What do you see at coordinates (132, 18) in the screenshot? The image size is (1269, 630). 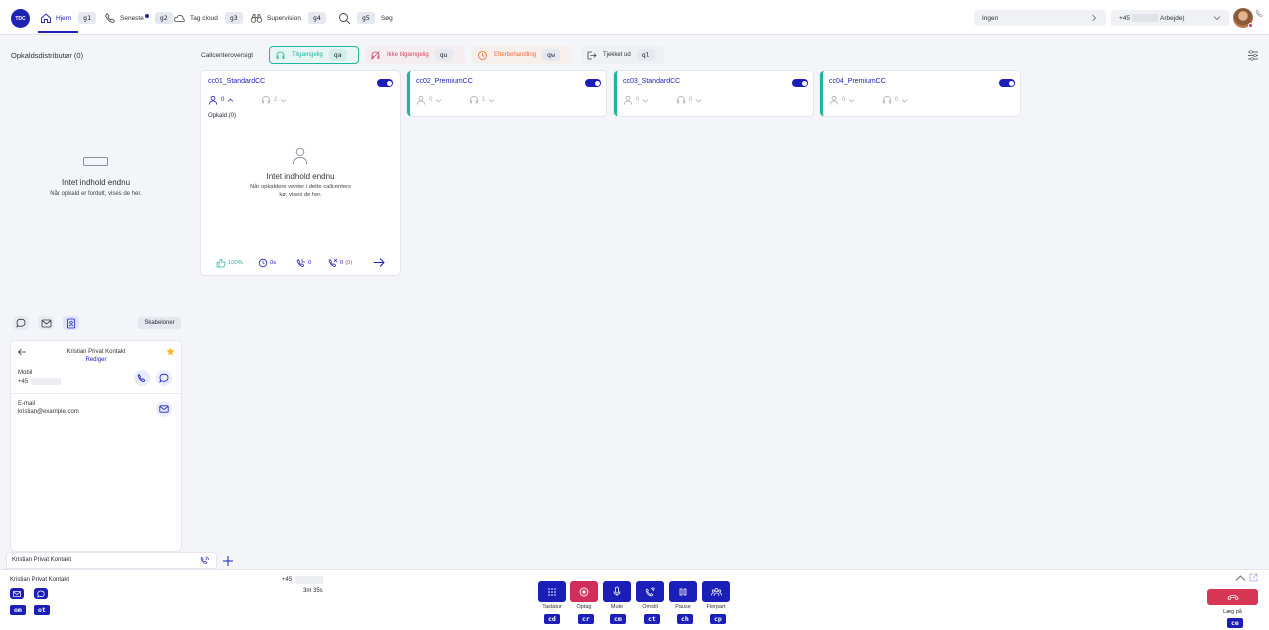 I see `nav-recent-label: Seneste` at bounding box center [132, 18].